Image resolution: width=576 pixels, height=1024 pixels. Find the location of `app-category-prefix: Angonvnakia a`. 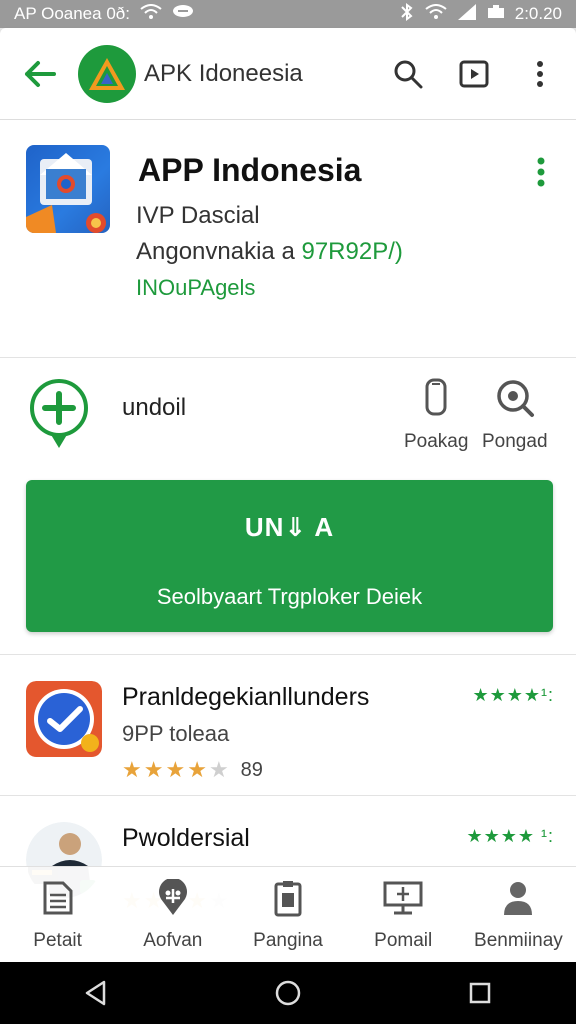

app-category-prefix: Angonvnakia a is located at coordinates (215, 251).